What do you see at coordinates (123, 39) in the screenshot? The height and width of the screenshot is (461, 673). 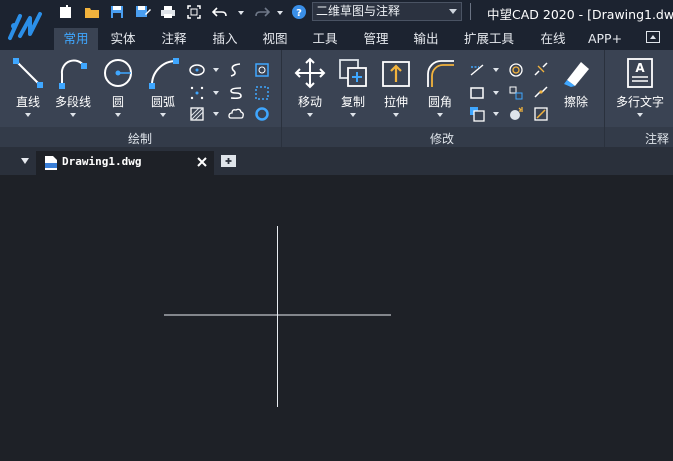 I see `tab-solid: 实体` at bounding box center [123, 39].